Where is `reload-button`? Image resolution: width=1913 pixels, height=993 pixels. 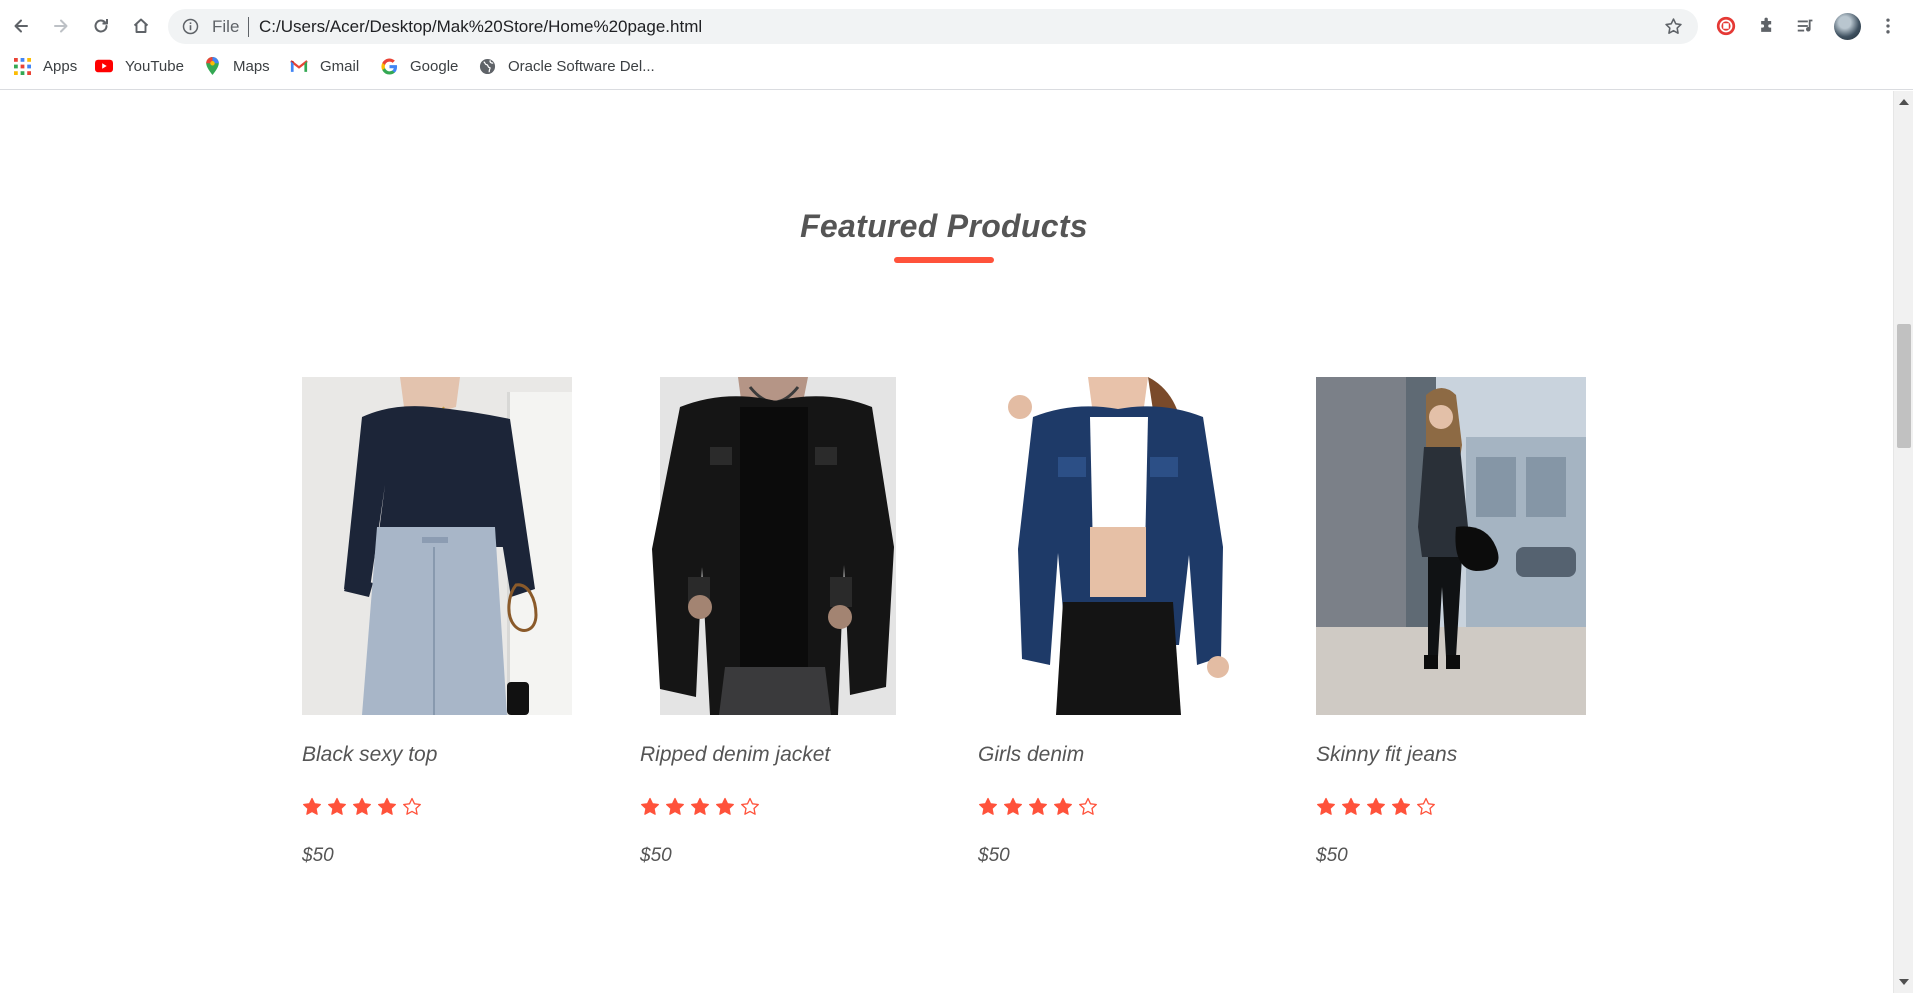
reload-button is located at coordinates (101, 26).